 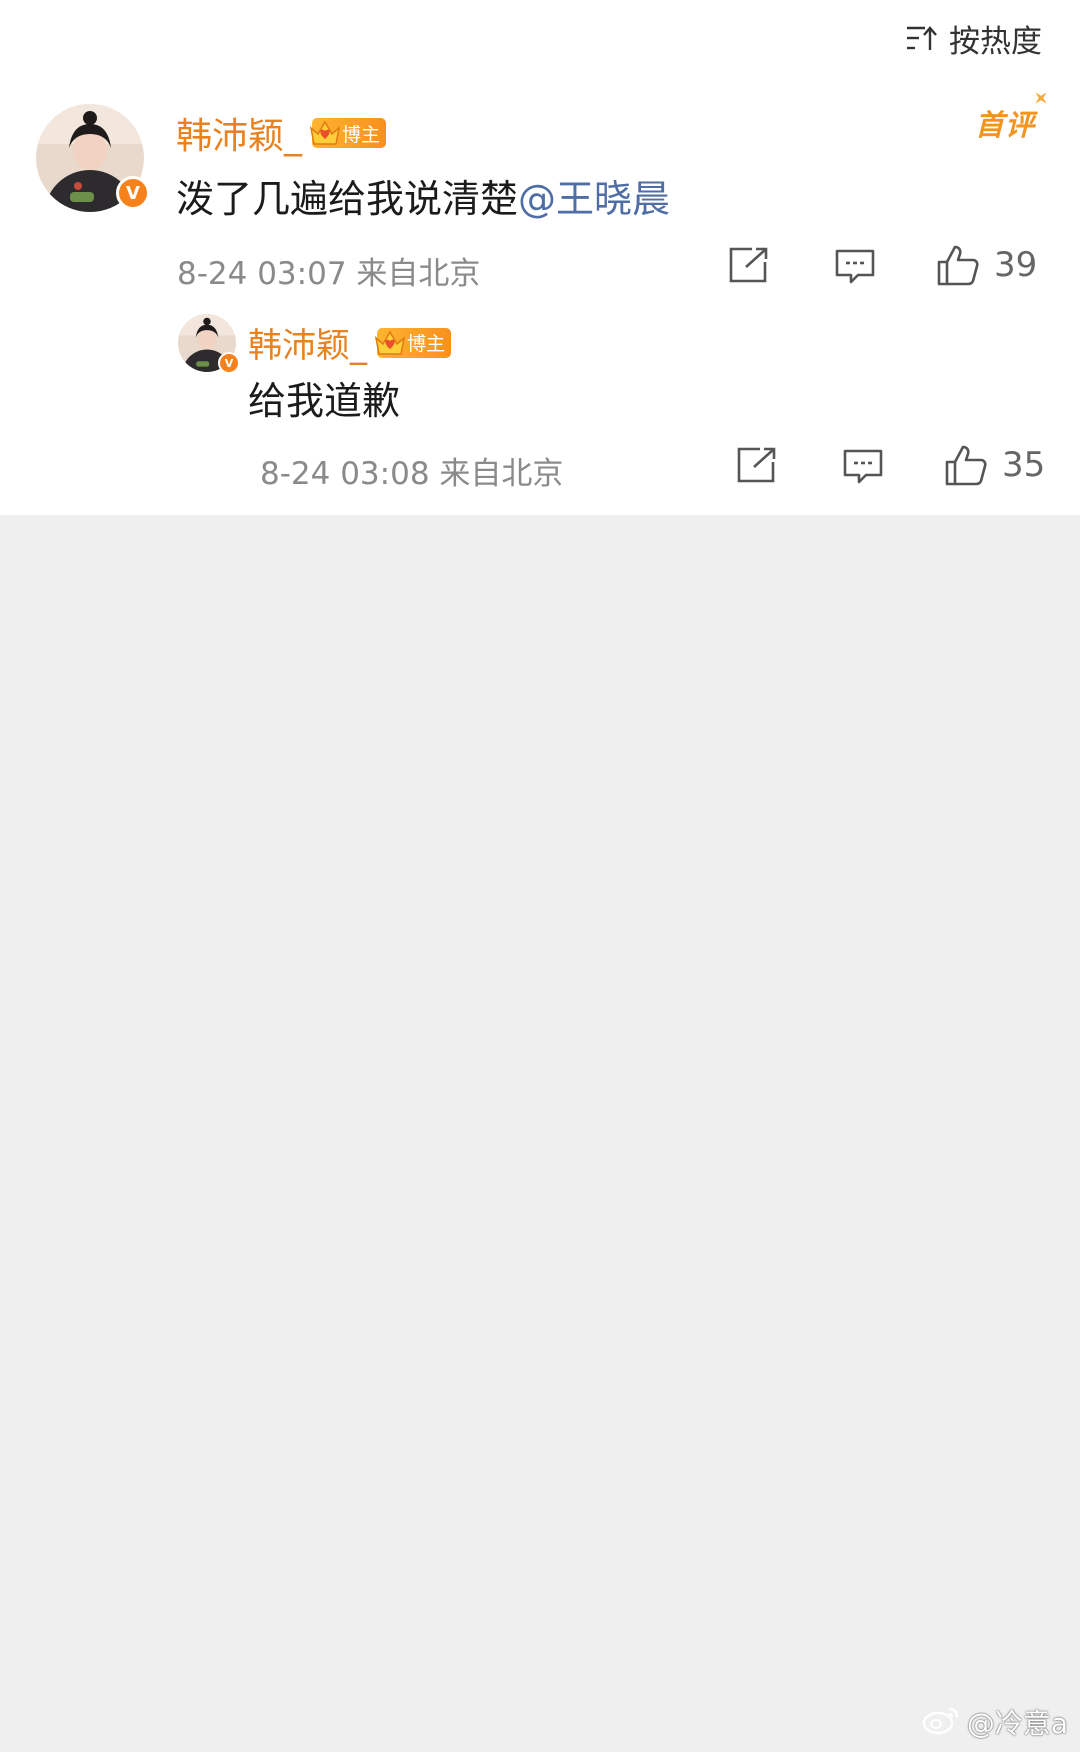 I want to click on reply-share-icon, so click(x=757, y=465).